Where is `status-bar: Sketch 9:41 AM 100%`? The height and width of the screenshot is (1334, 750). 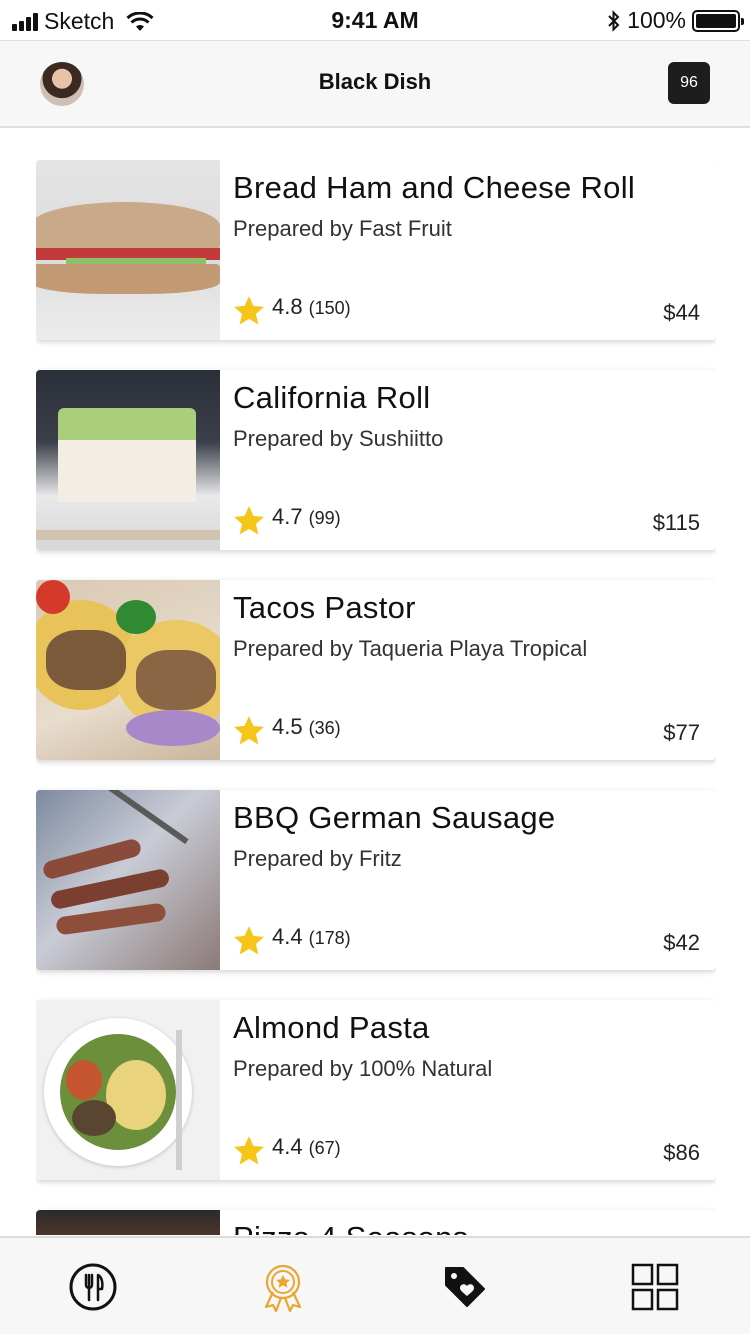
status-bar: Sketch 9:41 AM 100% is located at coordinates (375, 20).